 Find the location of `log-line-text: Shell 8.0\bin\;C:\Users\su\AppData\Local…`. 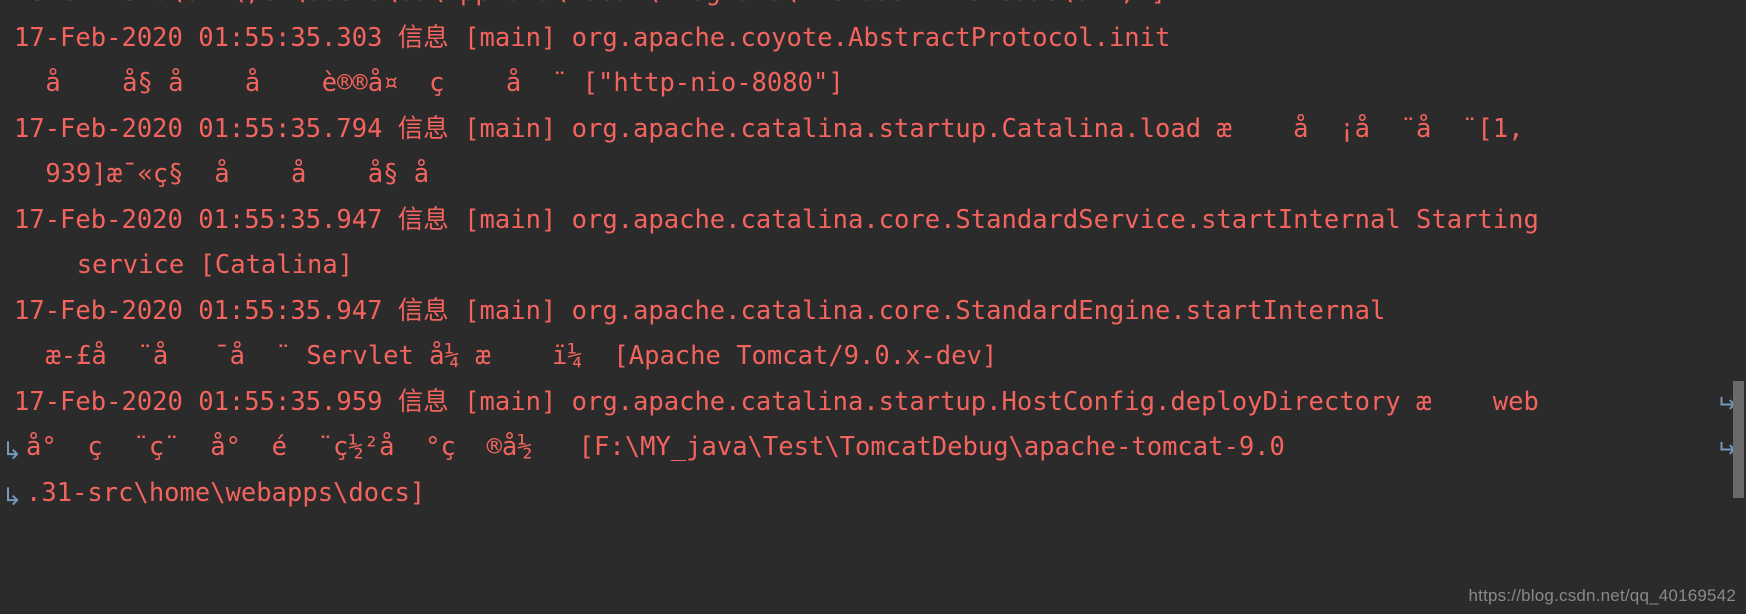

log-line-text: Shell 8.0\bin\;C:\Users\su\AppData\Local… is located at coordinates (598, 3).